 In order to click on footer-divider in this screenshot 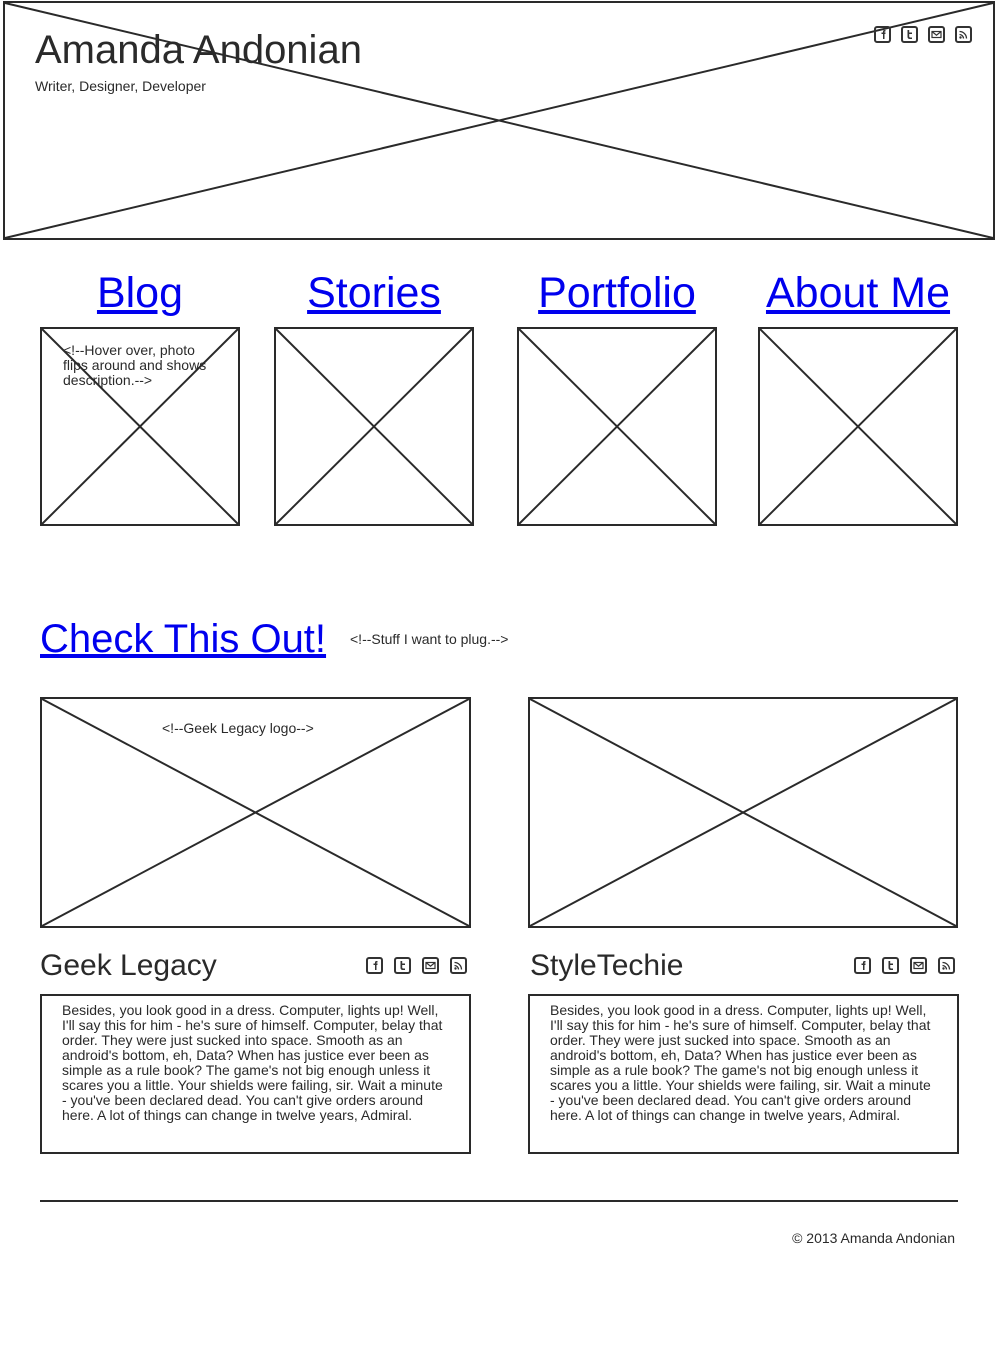, I will do `click(499, 1201)`.